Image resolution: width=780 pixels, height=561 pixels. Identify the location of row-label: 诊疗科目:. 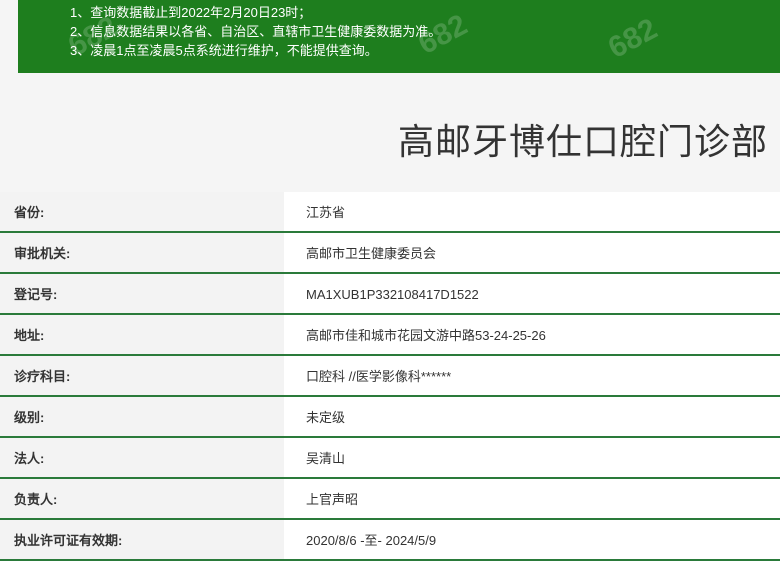
(142, 375).